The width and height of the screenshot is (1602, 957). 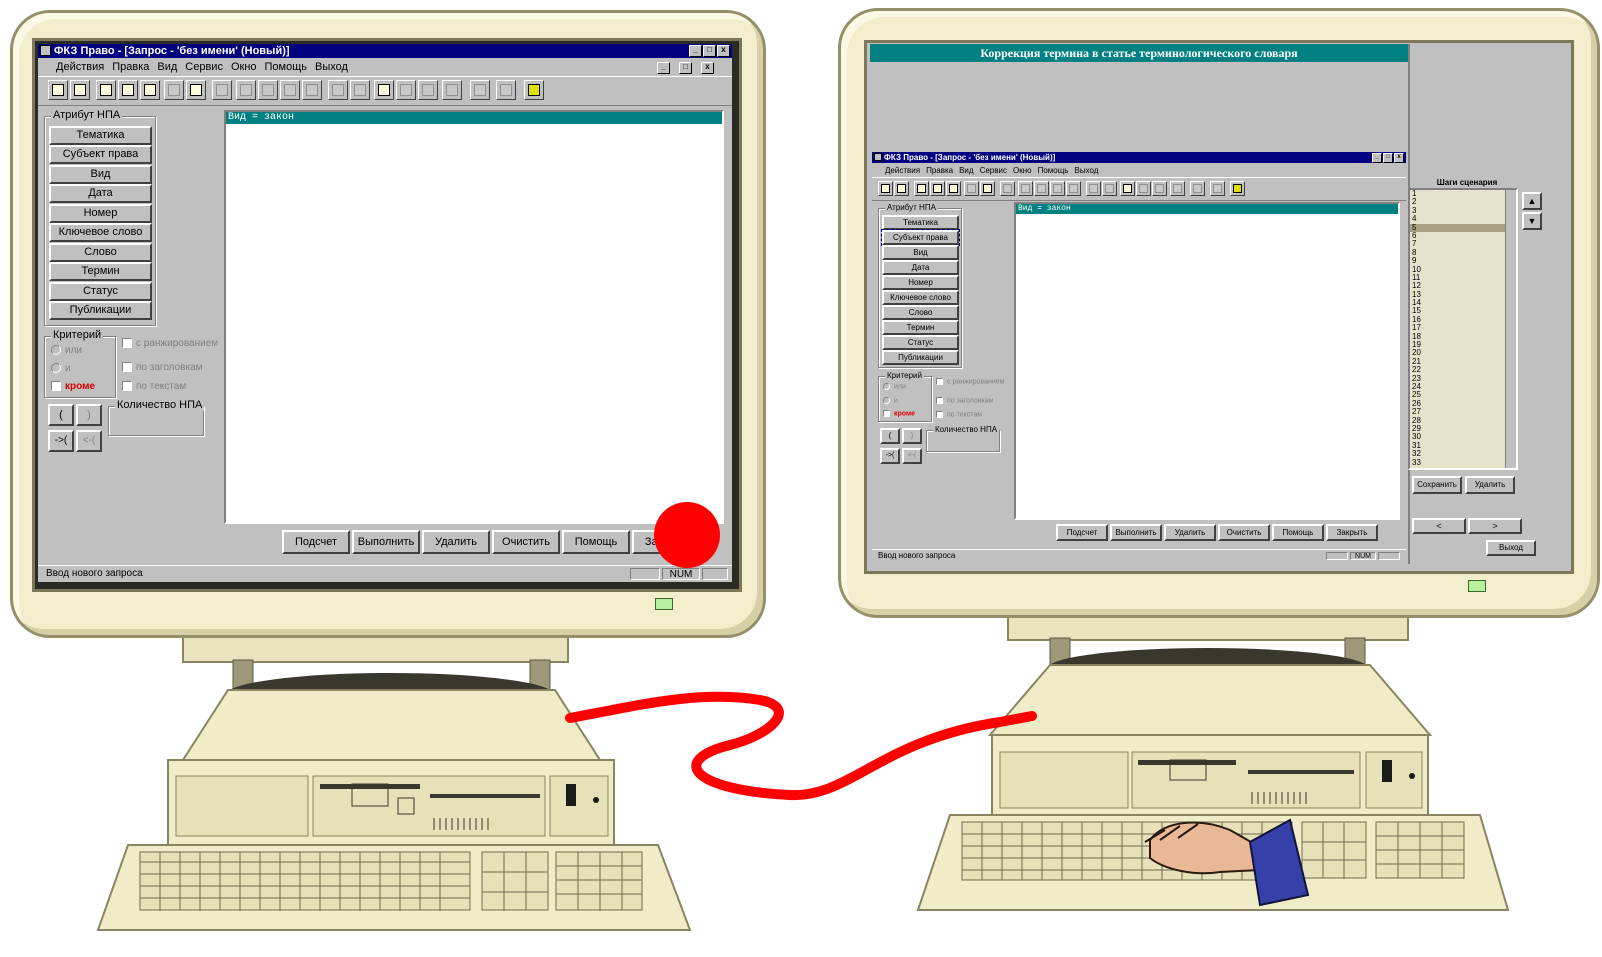 I want to click on cable-path, so click(x=801, y=746).